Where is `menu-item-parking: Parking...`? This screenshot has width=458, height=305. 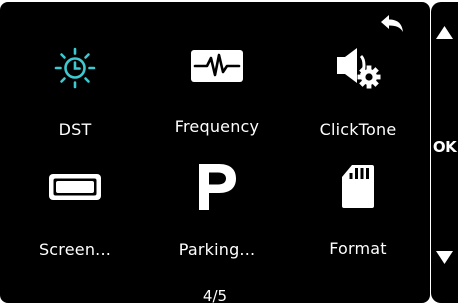 menu-item-parking: Parking... is located at coordinates (217, 216).